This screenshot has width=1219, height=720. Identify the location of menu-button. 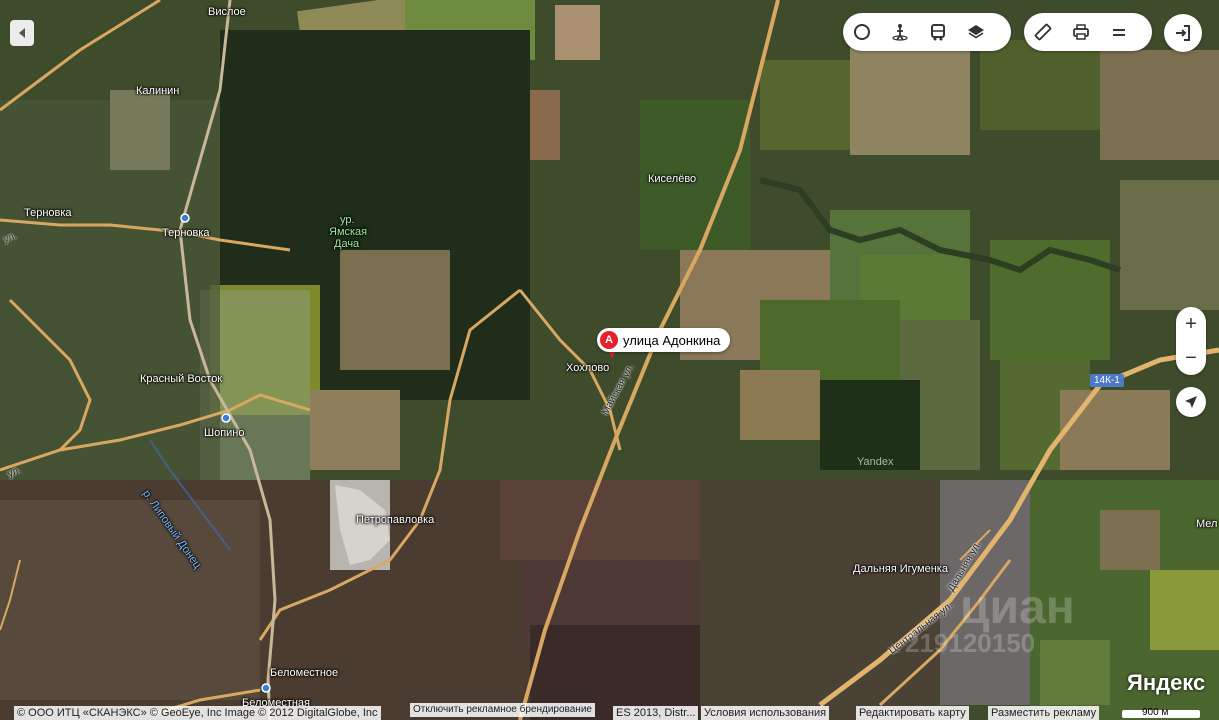
(1119, 32).